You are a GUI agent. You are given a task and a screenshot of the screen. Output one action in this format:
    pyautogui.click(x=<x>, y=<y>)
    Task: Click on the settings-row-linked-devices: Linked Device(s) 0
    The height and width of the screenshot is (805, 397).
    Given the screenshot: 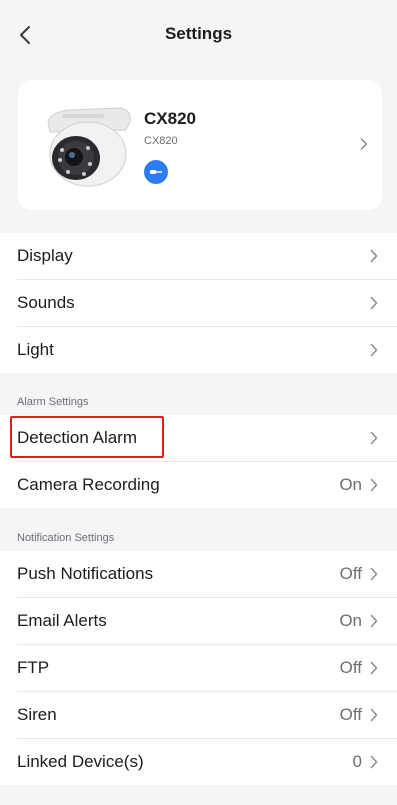 What is the action you would take?
    pyautogui.click(x=207, y=762)
    